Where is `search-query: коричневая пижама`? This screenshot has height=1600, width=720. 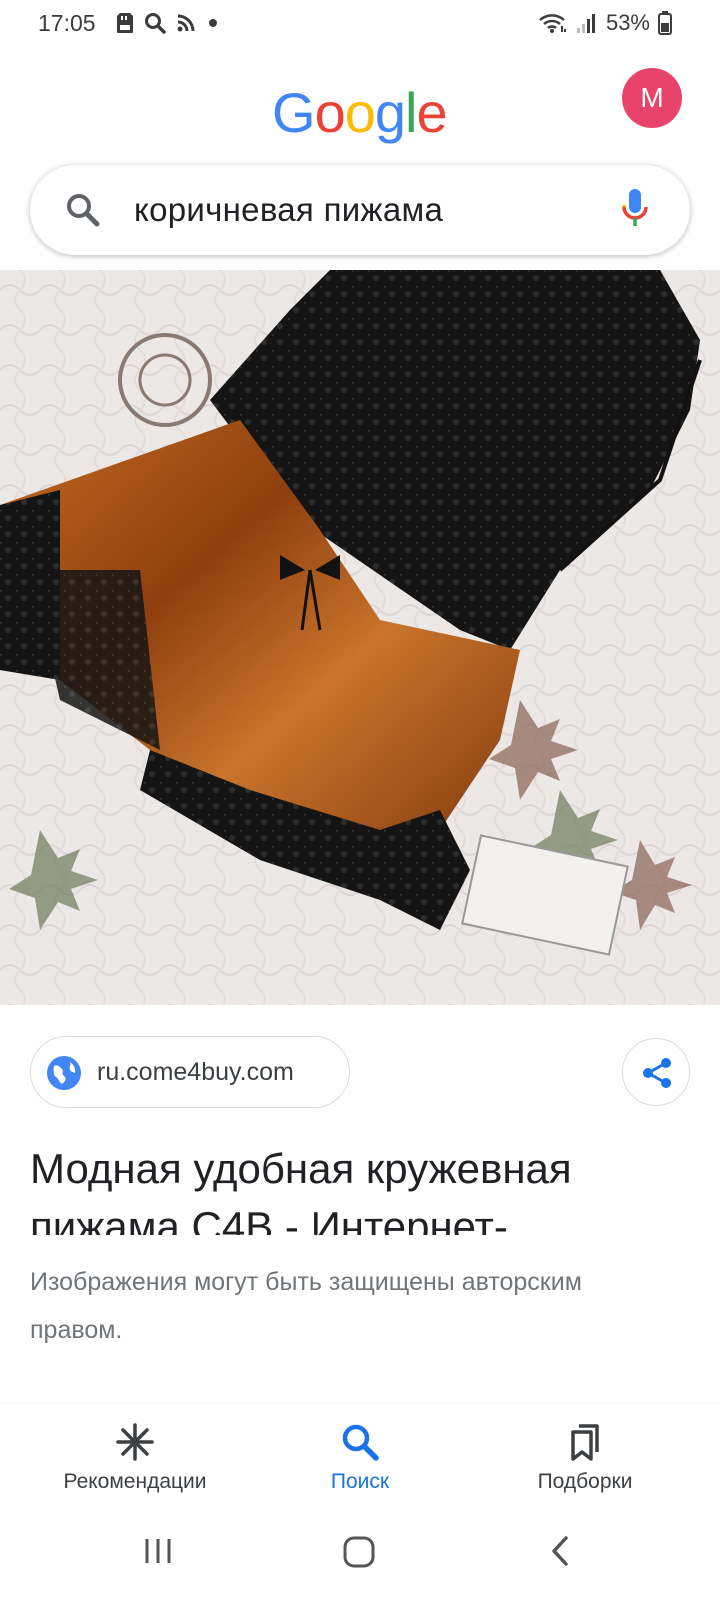 search-query: коричневая пижама is located at coordinates (288, 210).